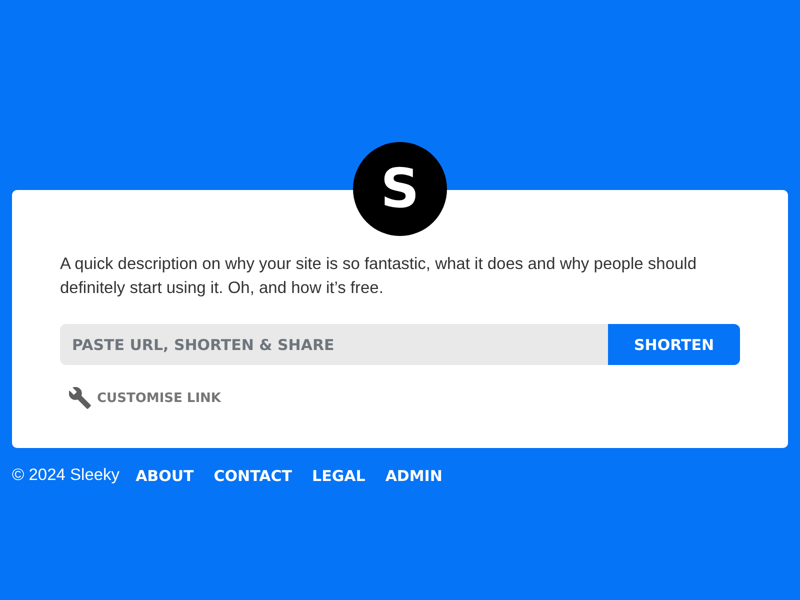  Describe the element at coordinates (400, 189) in the screenshot. I see `logo: S` at that location.